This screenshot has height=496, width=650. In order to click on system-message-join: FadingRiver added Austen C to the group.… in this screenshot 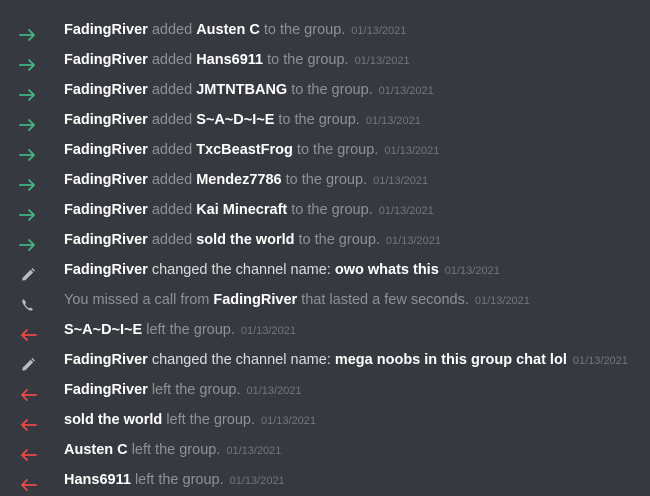, I will do `click(325, 30)`.